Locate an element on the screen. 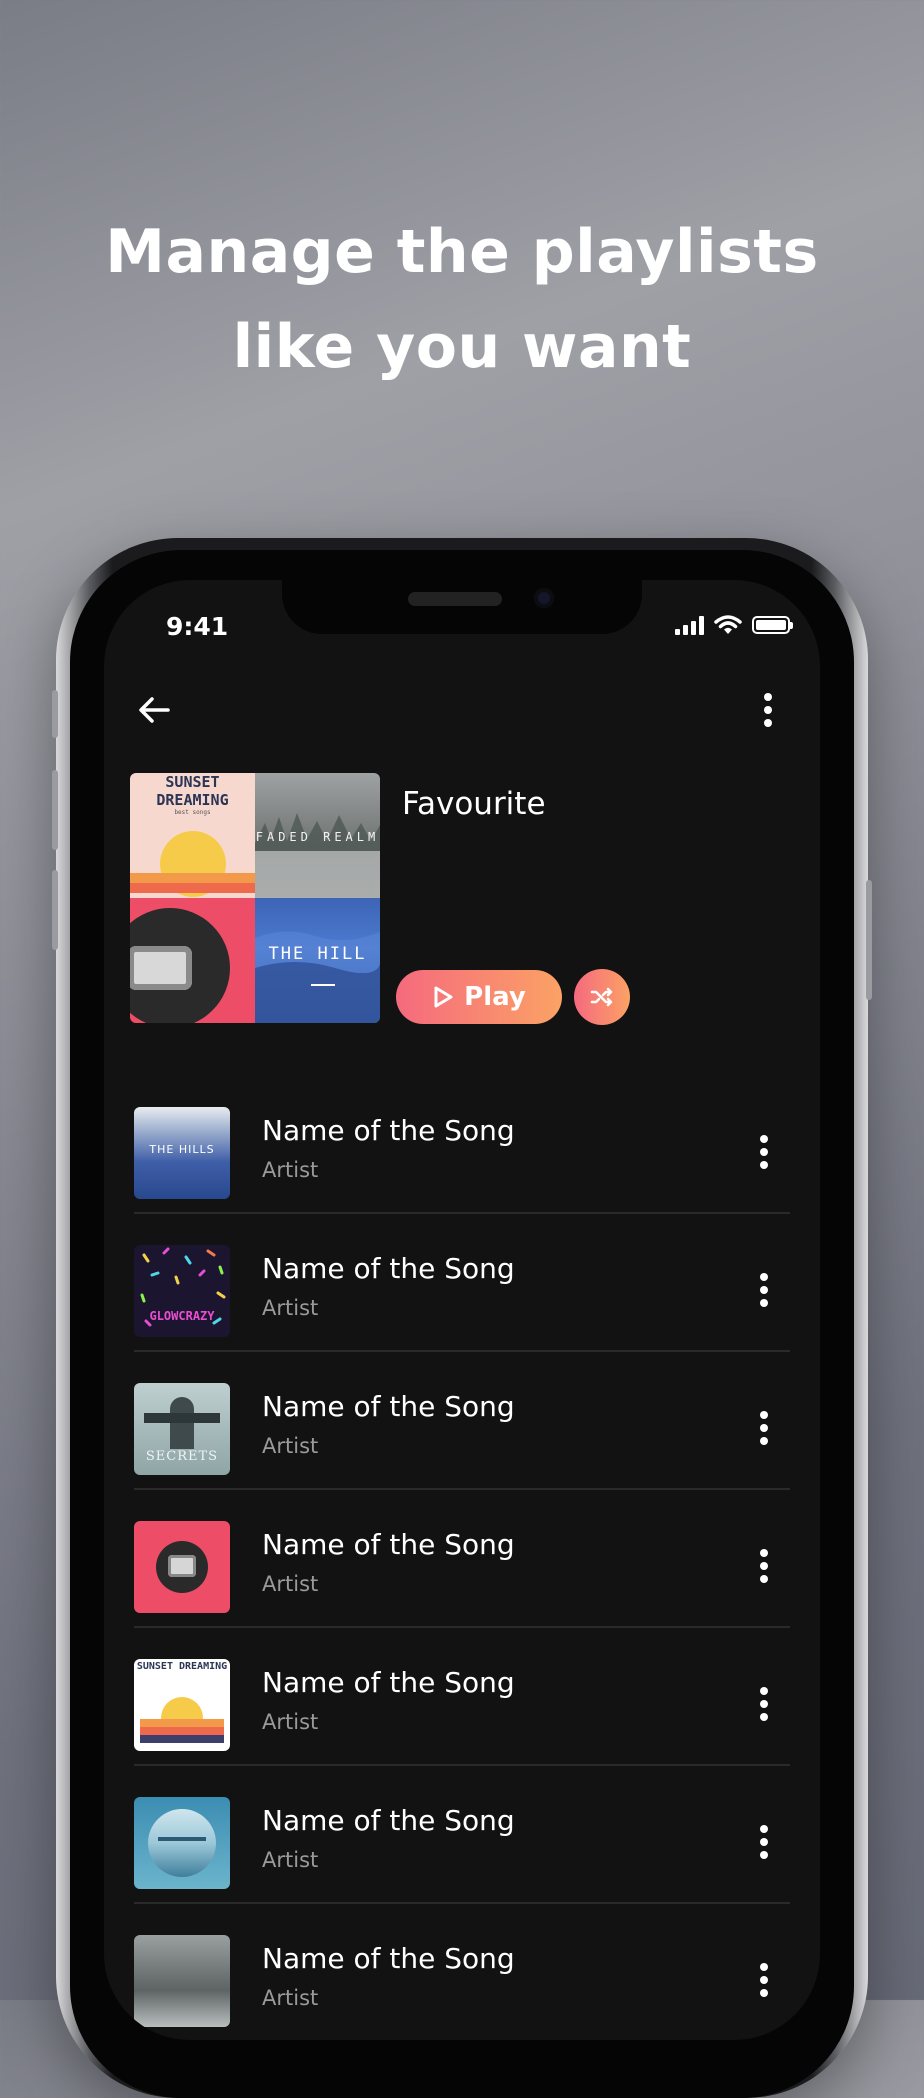 The width and height of the screenshot is (924, 2098). shuffle-button is located at coordinates (602, 997).